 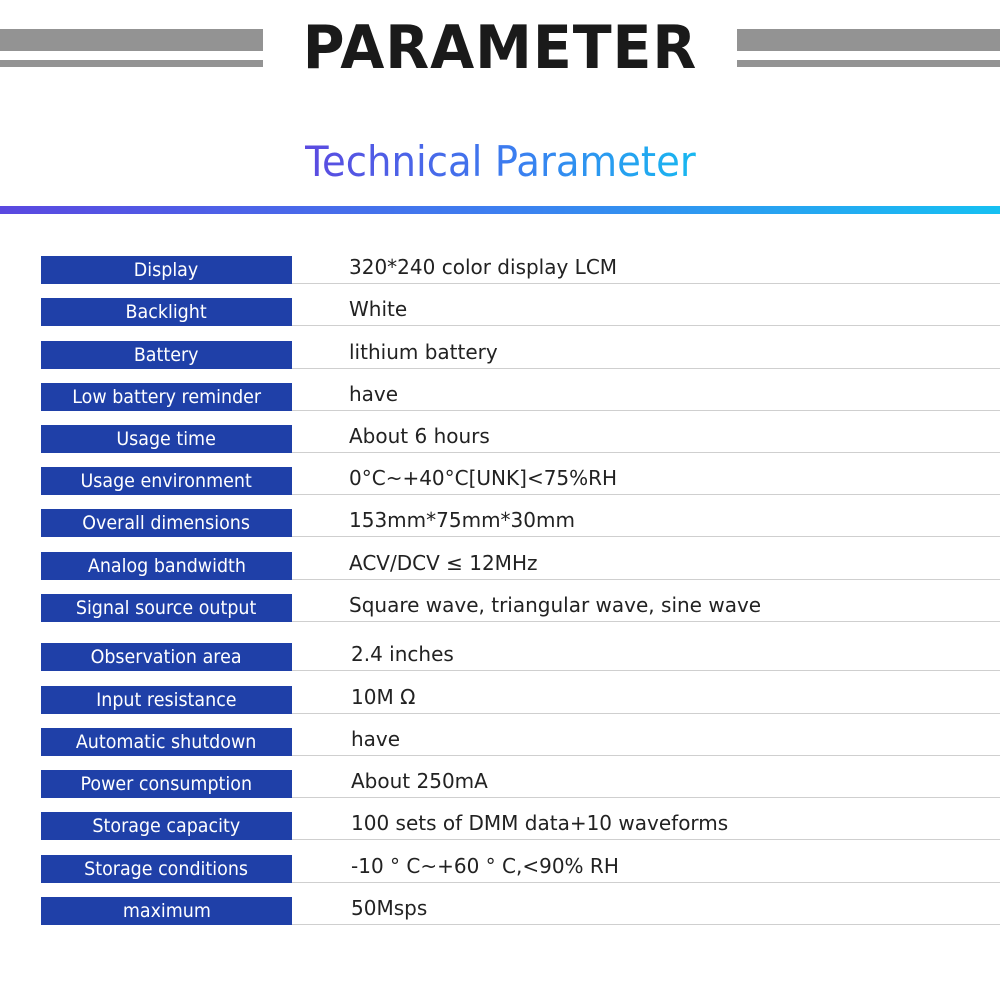 What do you see at coordinates (555, 605) in the screenshot?
I see `parameter-value: Square wave, triangular wave, sine wave` at bounding box center [555, 605].